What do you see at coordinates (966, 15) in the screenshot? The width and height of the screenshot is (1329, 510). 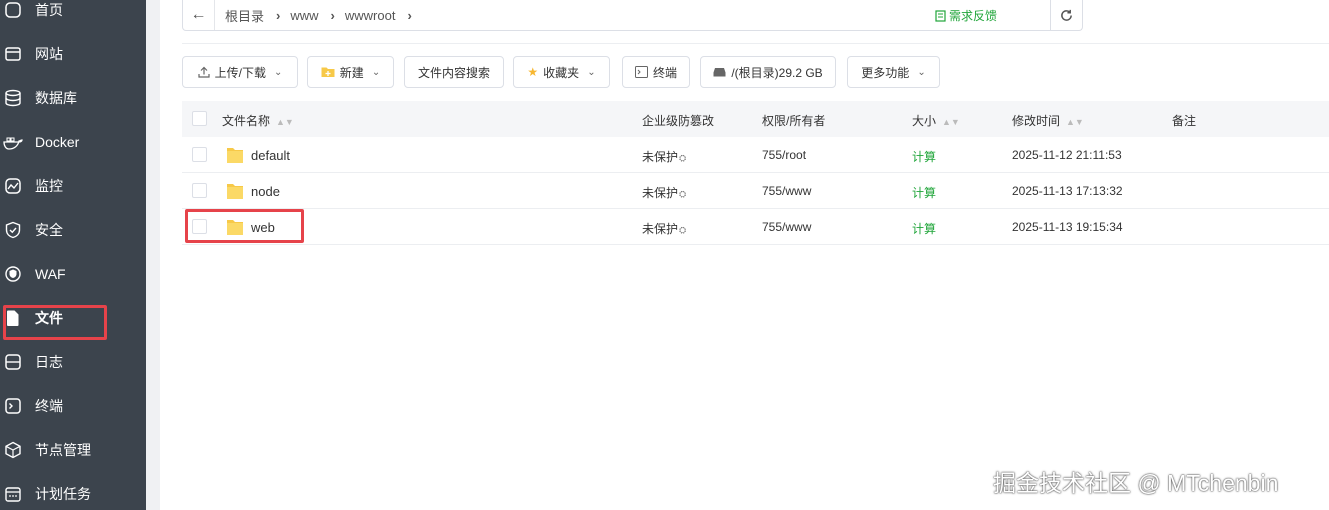 I see `feedback-link: 需求反馈` at bounding box center [966, 15].